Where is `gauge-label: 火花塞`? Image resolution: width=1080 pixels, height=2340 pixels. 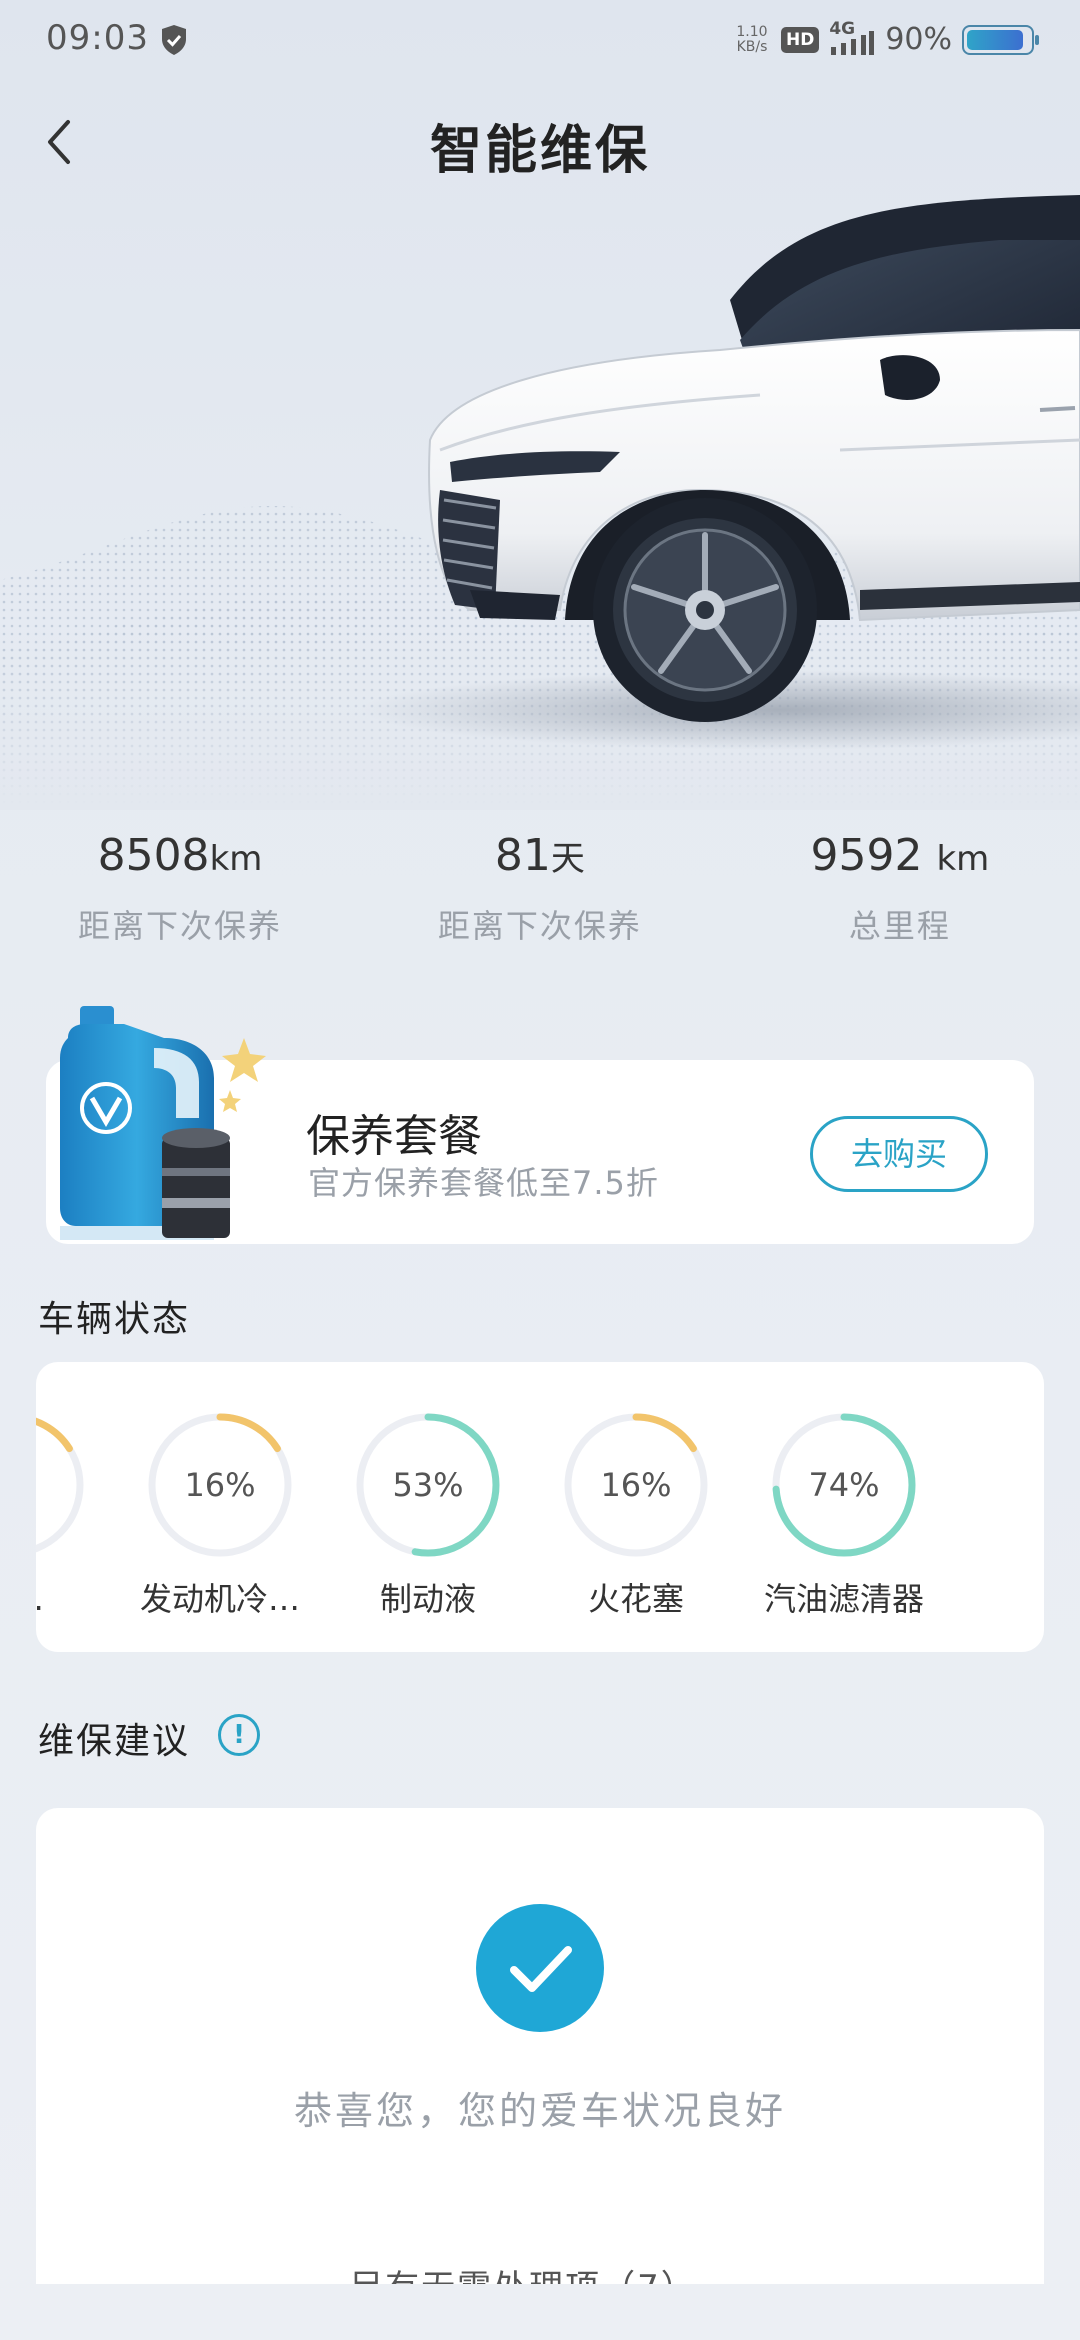 gauge-label: 火花塞 is located at coordinates (635, 1599).